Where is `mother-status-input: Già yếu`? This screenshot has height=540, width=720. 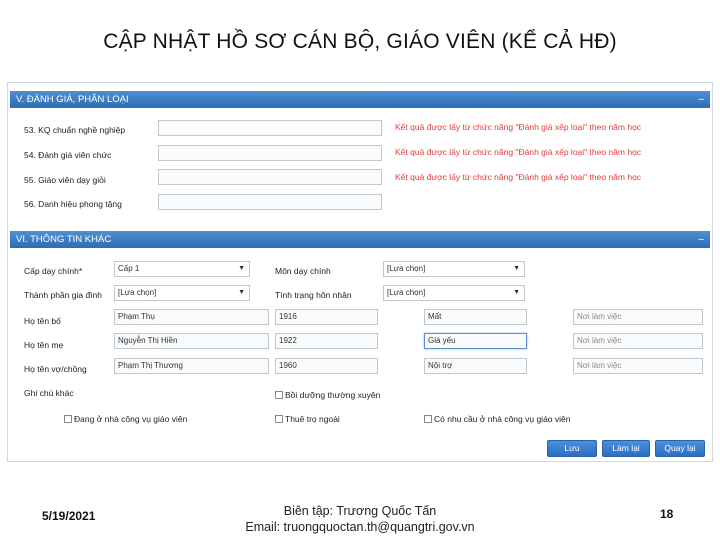
mother-status-input: Già yếu is located at coordinates (475, 341).